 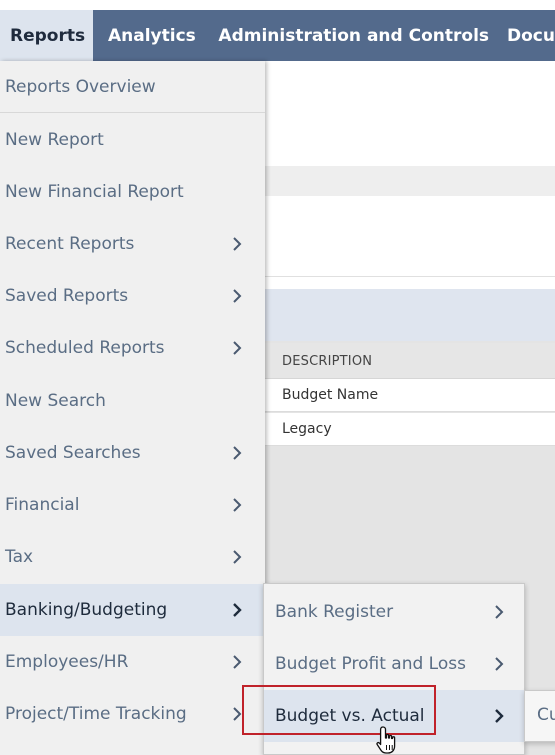 I want to click on tab-administration-and-controls: Administration and Controls, so click(x=345, y=35).